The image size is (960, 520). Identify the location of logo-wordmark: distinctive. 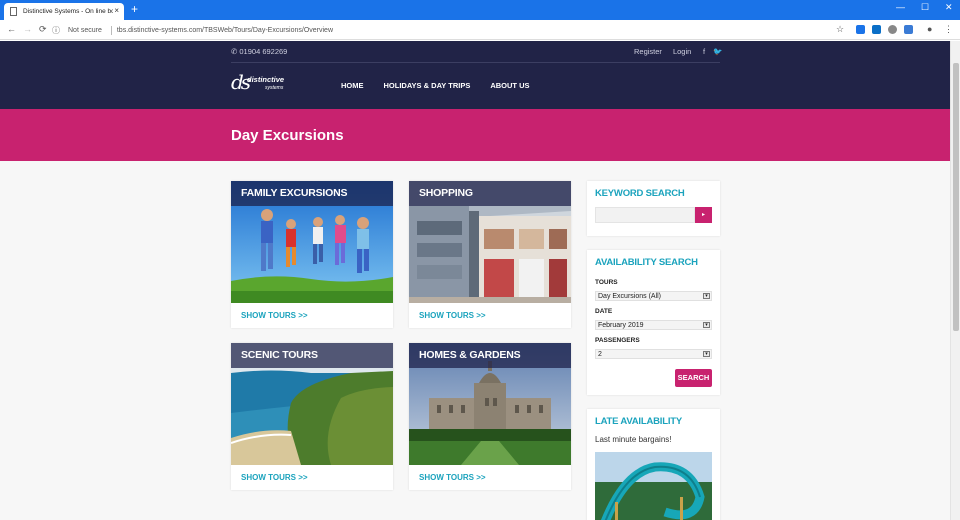
(266, 79).